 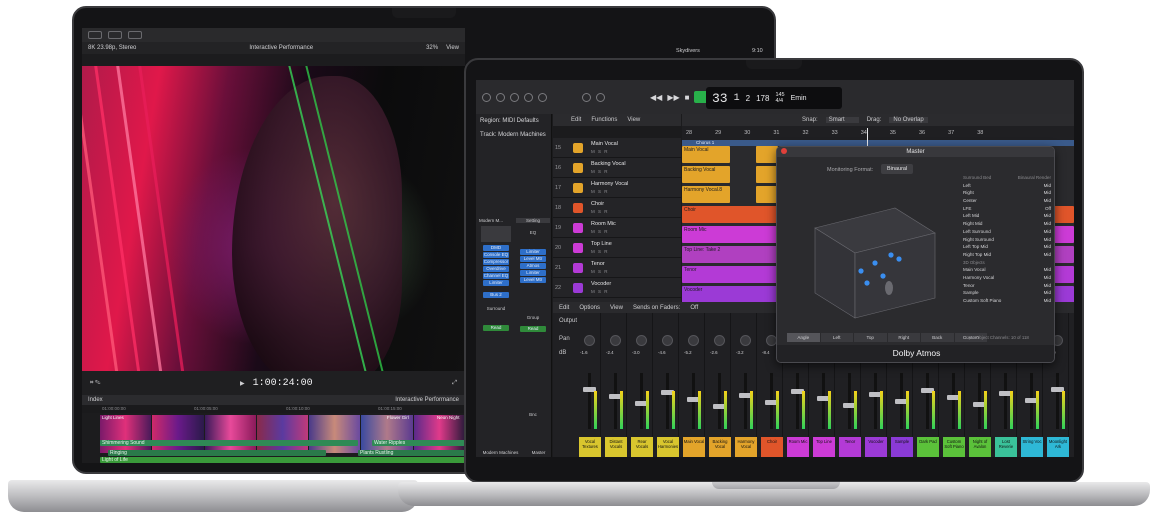 I want to click on sends-on-faders-menu: Off, so click(x=694, y=308).